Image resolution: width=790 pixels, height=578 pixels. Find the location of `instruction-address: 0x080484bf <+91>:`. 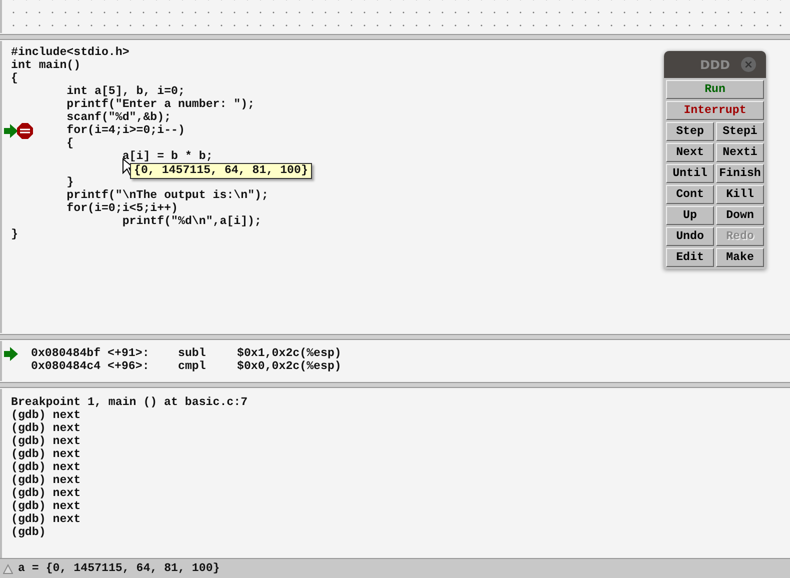

instruction-address: 0x080484bf <+91>: is located at coordinates (90, 353).